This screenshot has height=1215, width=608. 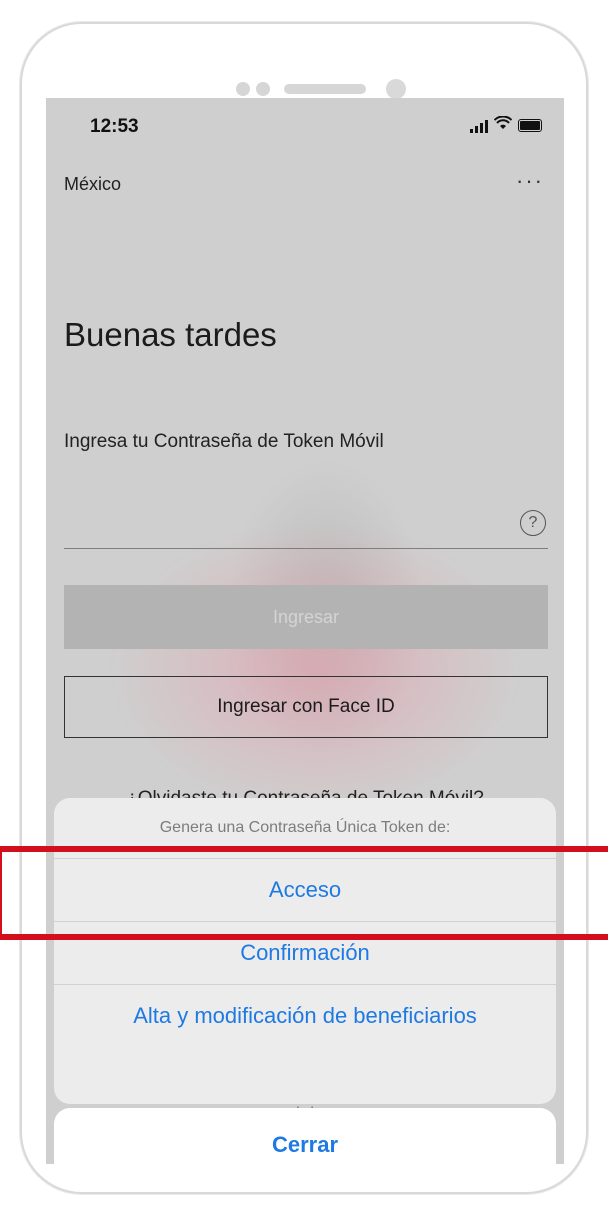 I want to click on more-options-icon: ···, so click(x=530, y=181).